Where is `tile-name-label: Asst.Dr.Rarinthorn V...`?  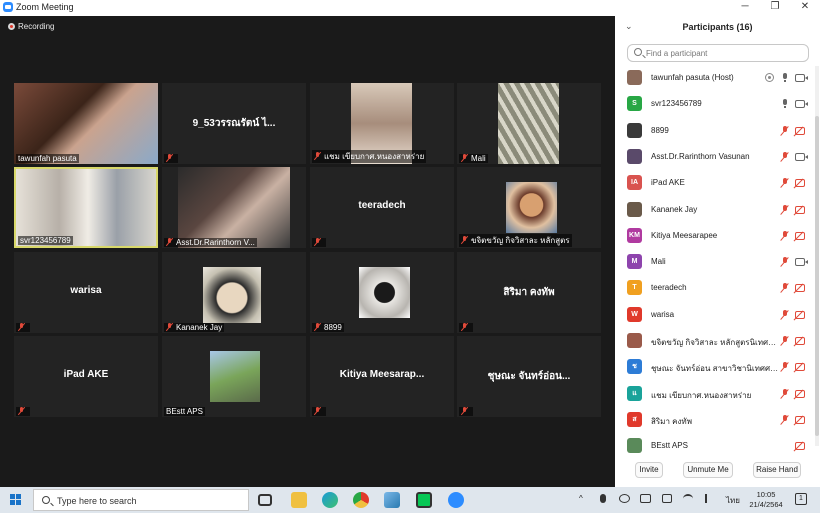
tile-name-label: Asst.Dr.Rarinthorn V... is located at coordinates (210, 242).